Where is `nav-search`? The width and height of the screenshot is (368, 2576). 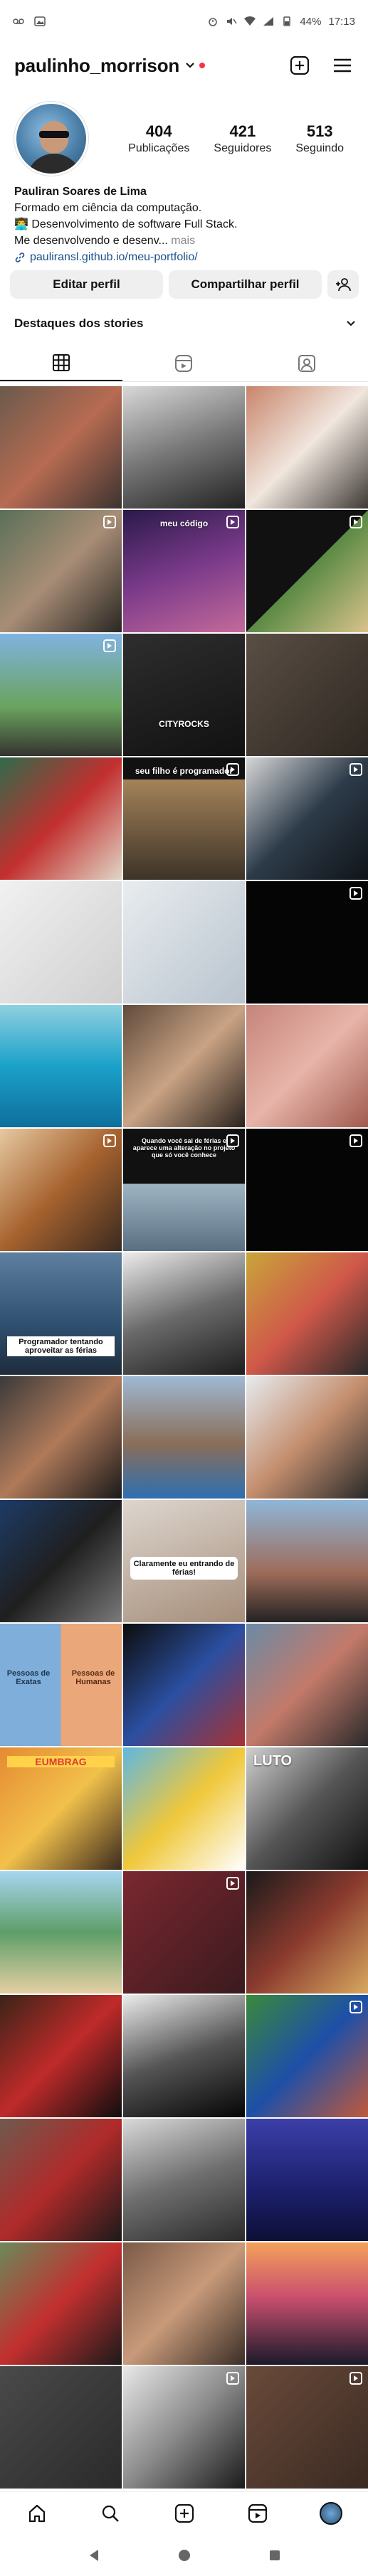 nav-search is located at coordinates (110, 2513).